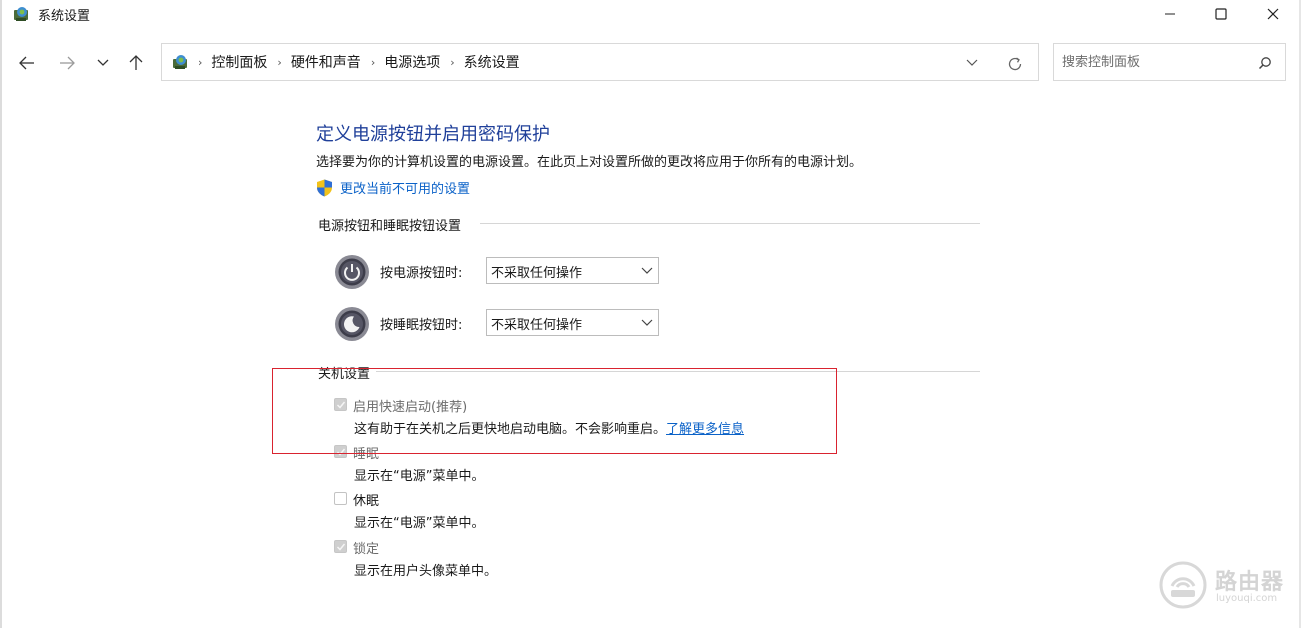 This screenshot has width=1301, height=628. I want to click on search-input, so click(1157, 62).